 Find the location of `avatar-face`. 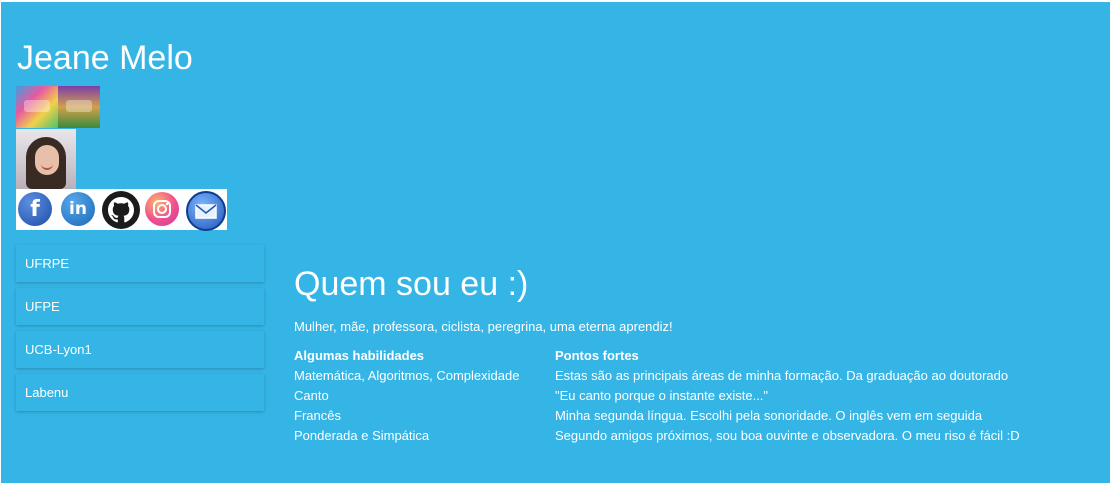

avatar-face is located at coordinates (47, 160).